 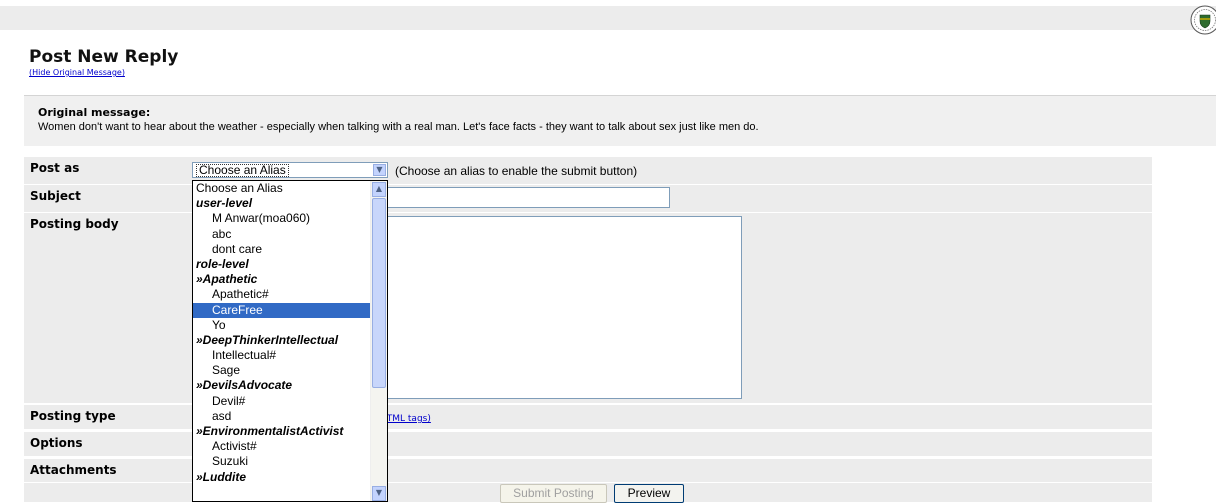 I want to click on dropdown-scrollbar: ▲ ▼, so click(x=378, y=341).